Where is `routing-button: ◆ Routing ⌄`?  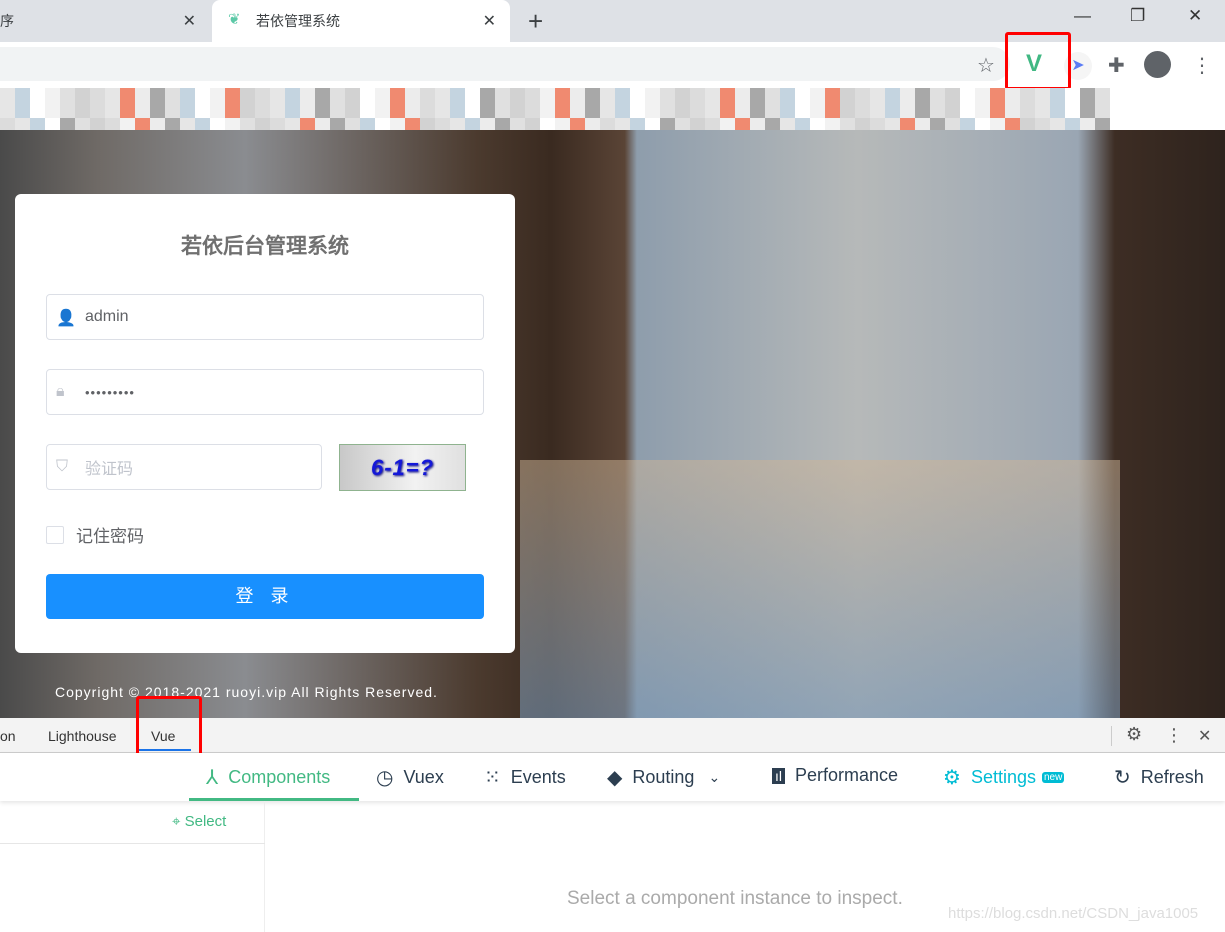
routing-button: ◆ Routing ⌄ is located at coordinates (663, 777).